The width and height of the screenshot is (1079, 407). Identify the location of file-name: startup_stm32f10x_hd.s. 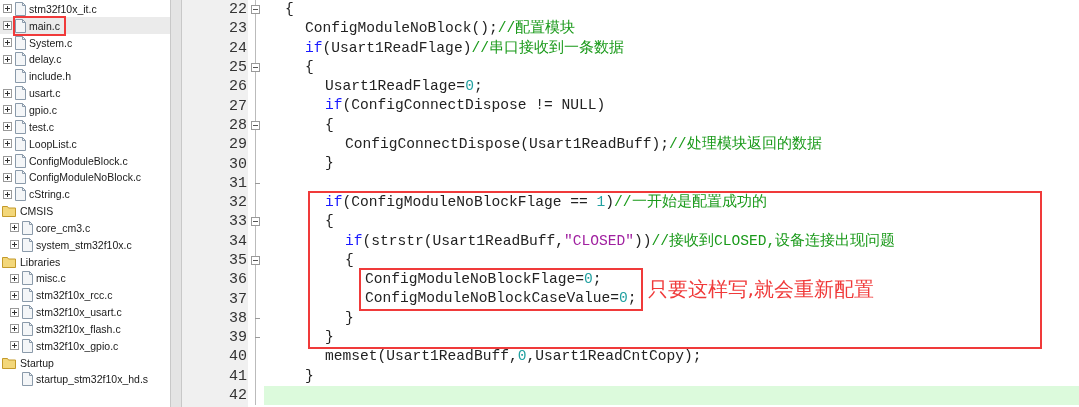
(92, 379).